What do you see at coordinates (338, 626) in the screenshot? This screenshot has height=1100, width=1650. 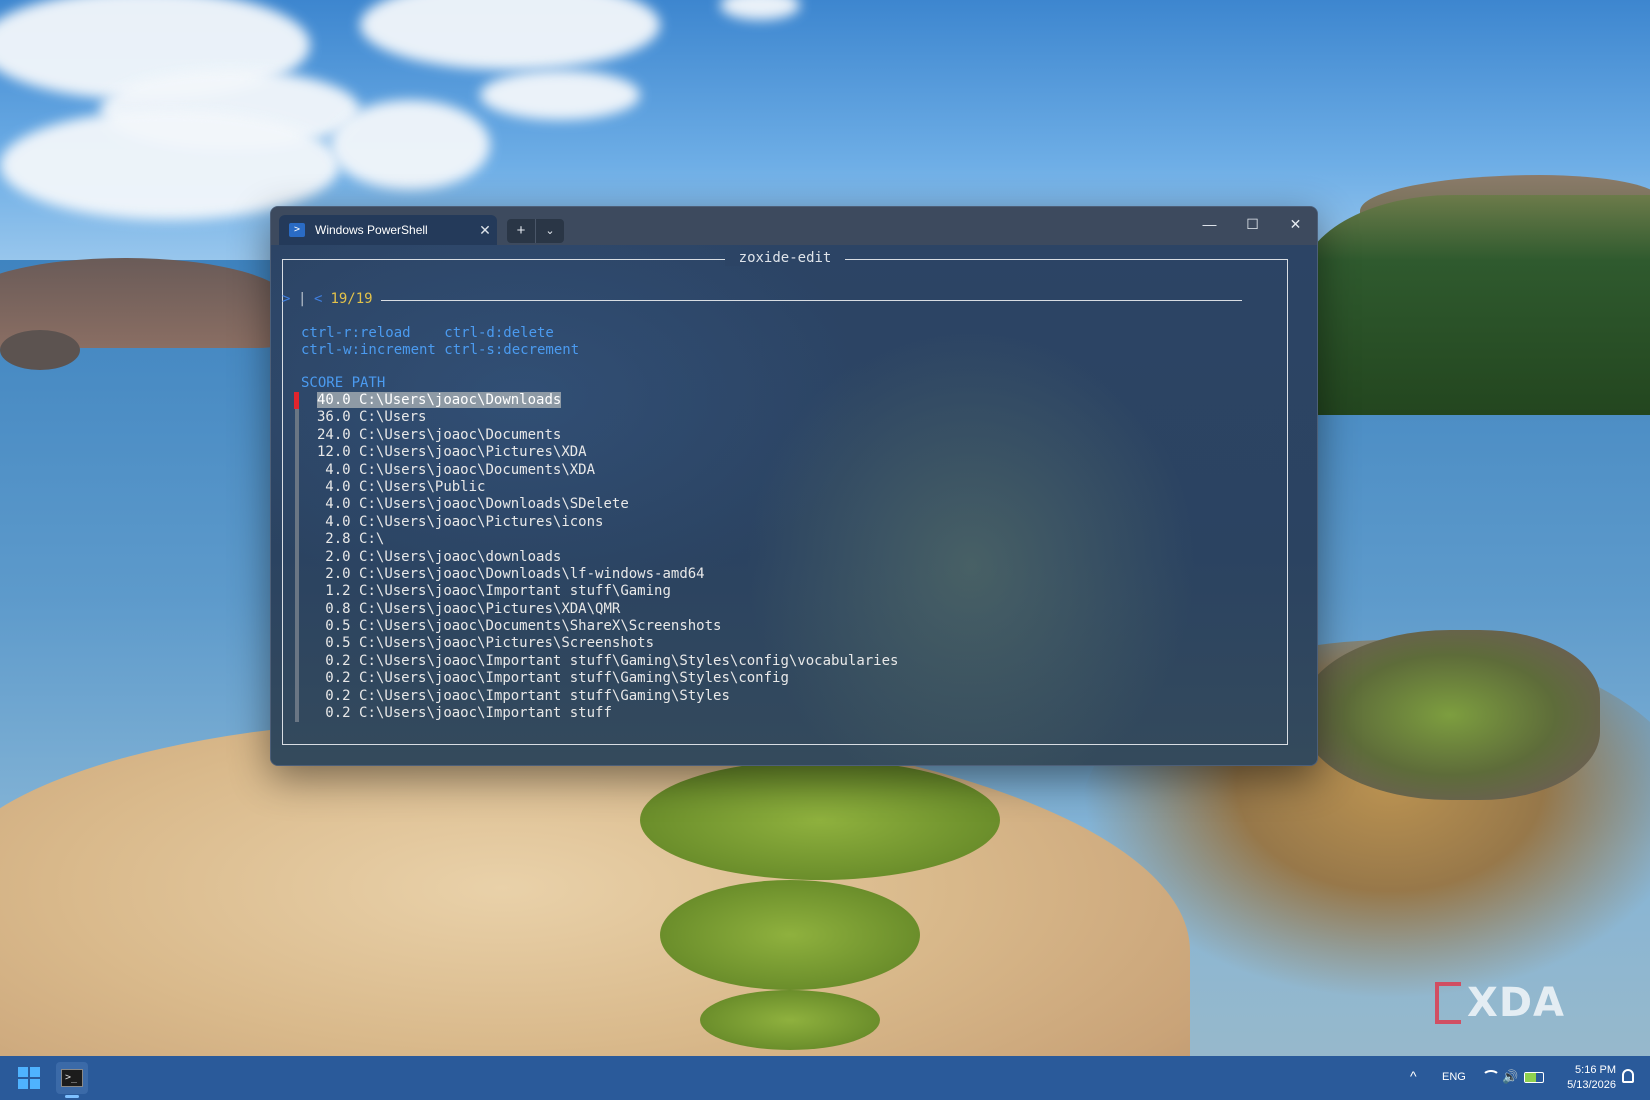 I see `row-score: 0.5` at bounding box center [338, 626].